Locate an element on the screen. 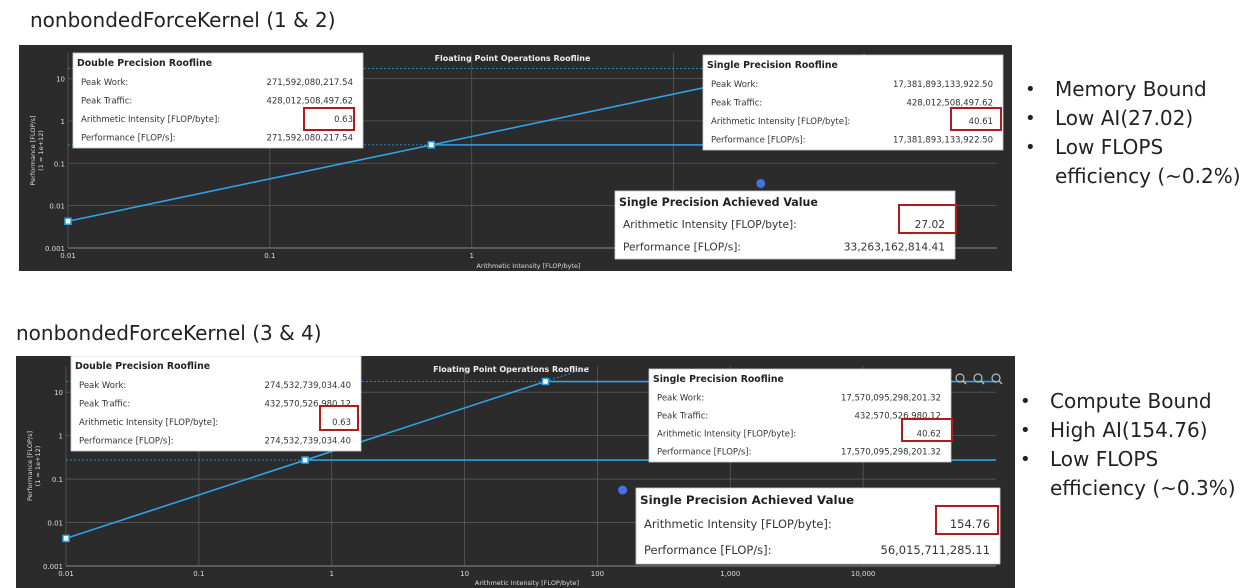 Image resolution: width=1247 pixels, height=588 pixels. achieved-value-box-row-value: 56,015,711,285.11 is located at coordinates (935, 550).